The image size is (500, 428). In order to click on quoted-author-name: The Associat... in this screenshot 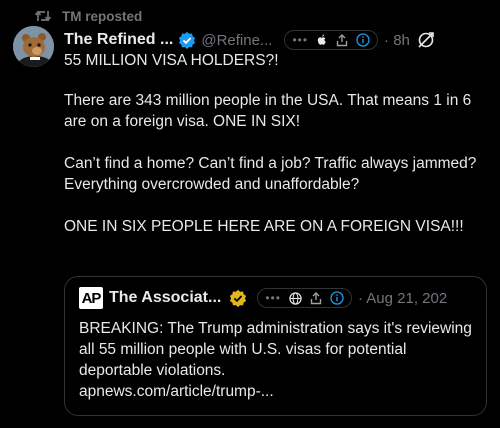, I will do `click(165, 298)`.